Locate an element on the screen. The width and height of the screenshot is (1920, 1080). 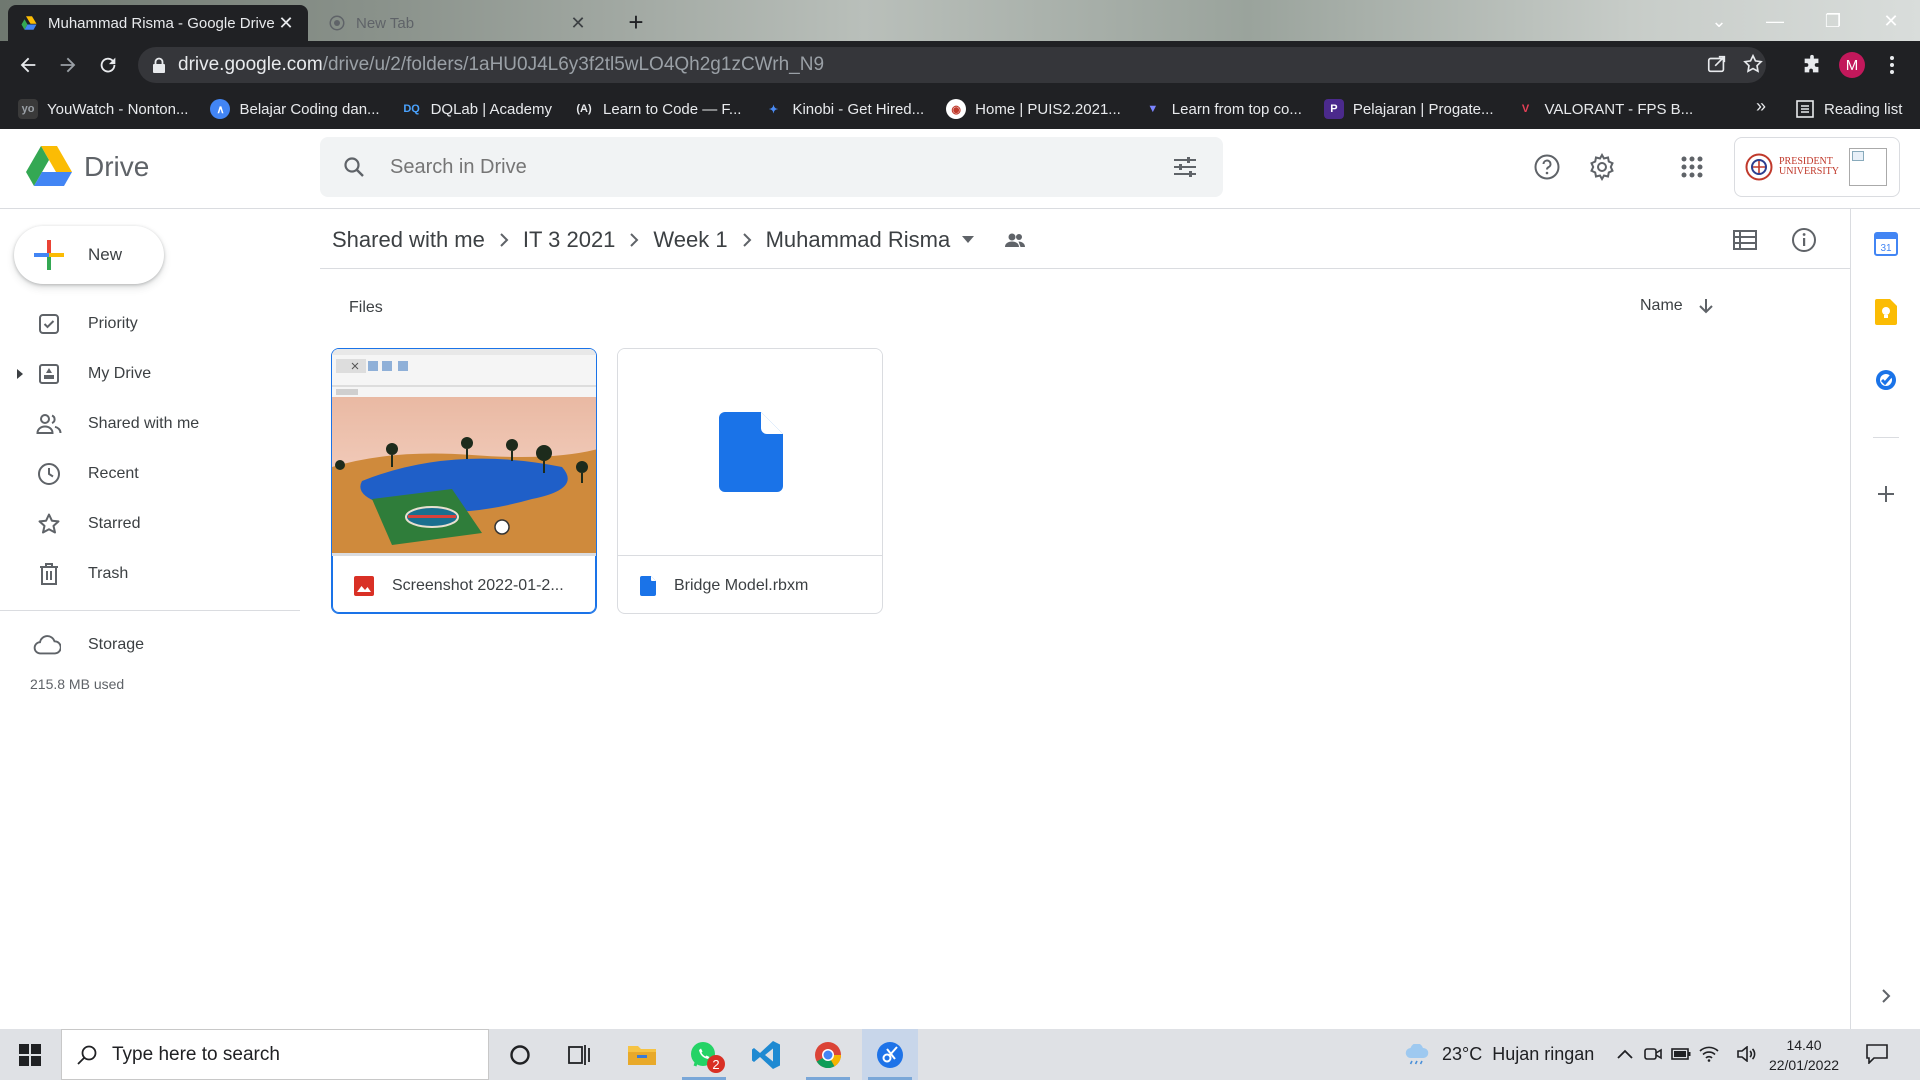
windows-start-icon is located at coordinates (30, 1054).